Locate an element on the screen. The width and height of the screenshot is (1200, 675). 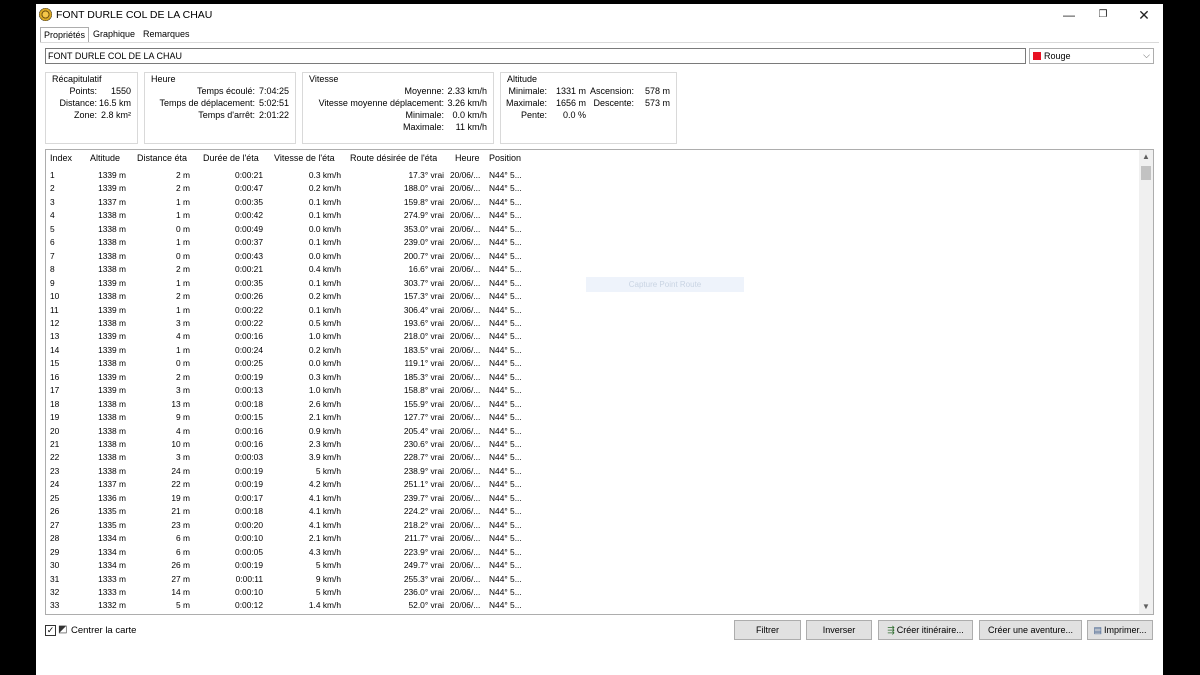
table-cell: 4 m is located at coordinates (183, 336).